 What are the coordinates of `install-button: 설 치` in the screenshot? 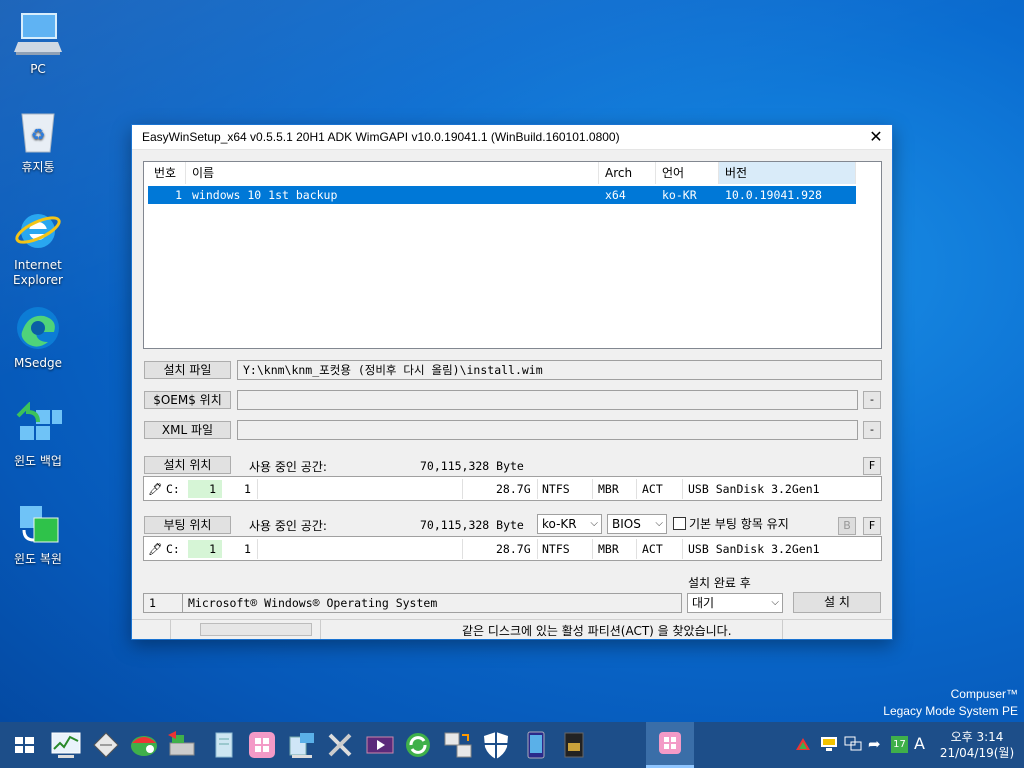 It's located at (837, 602).